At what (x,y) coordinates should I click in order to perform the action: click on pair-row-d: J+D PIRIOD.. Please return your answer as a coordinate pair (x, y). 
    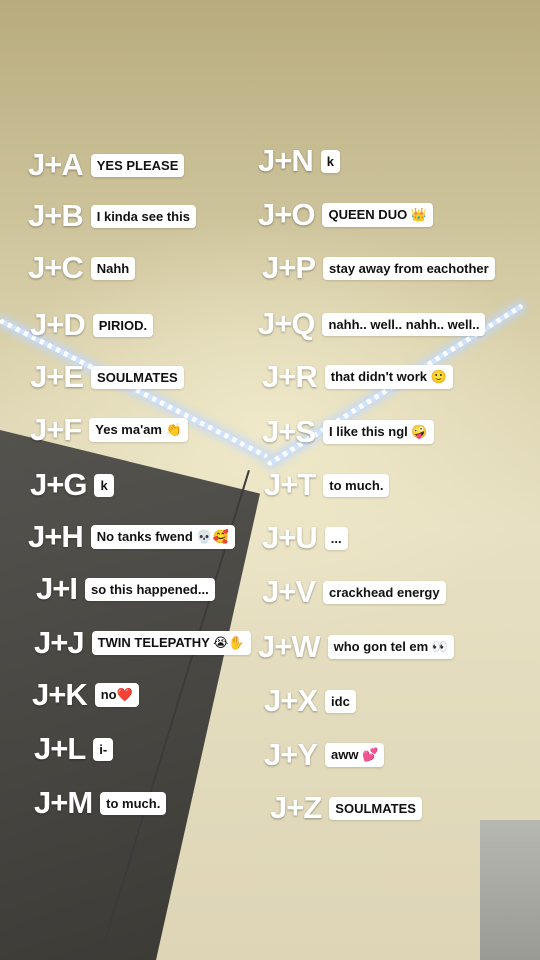
    Looking at the image, I should click on (92, 325).